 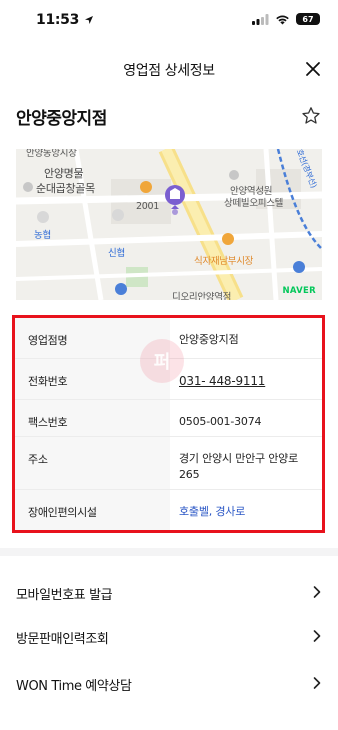 What do you see at coordinates (162, 361) in the screenshot?
I see `watermark-logo: 퍼` at bounding box center [162, 361].